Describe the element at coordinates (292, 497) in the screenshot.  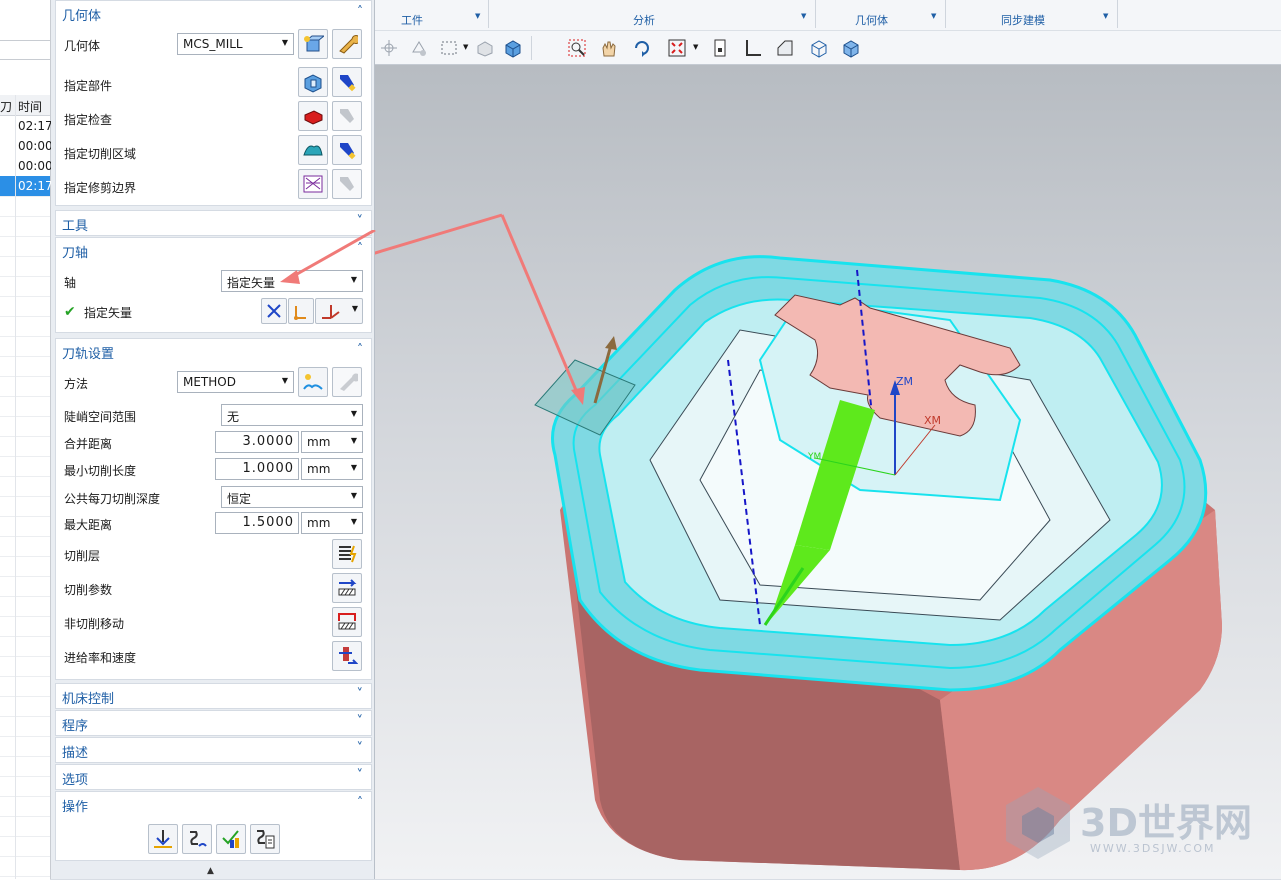
I see `depth-per-cut-select: 恒定 ▼` at that location.